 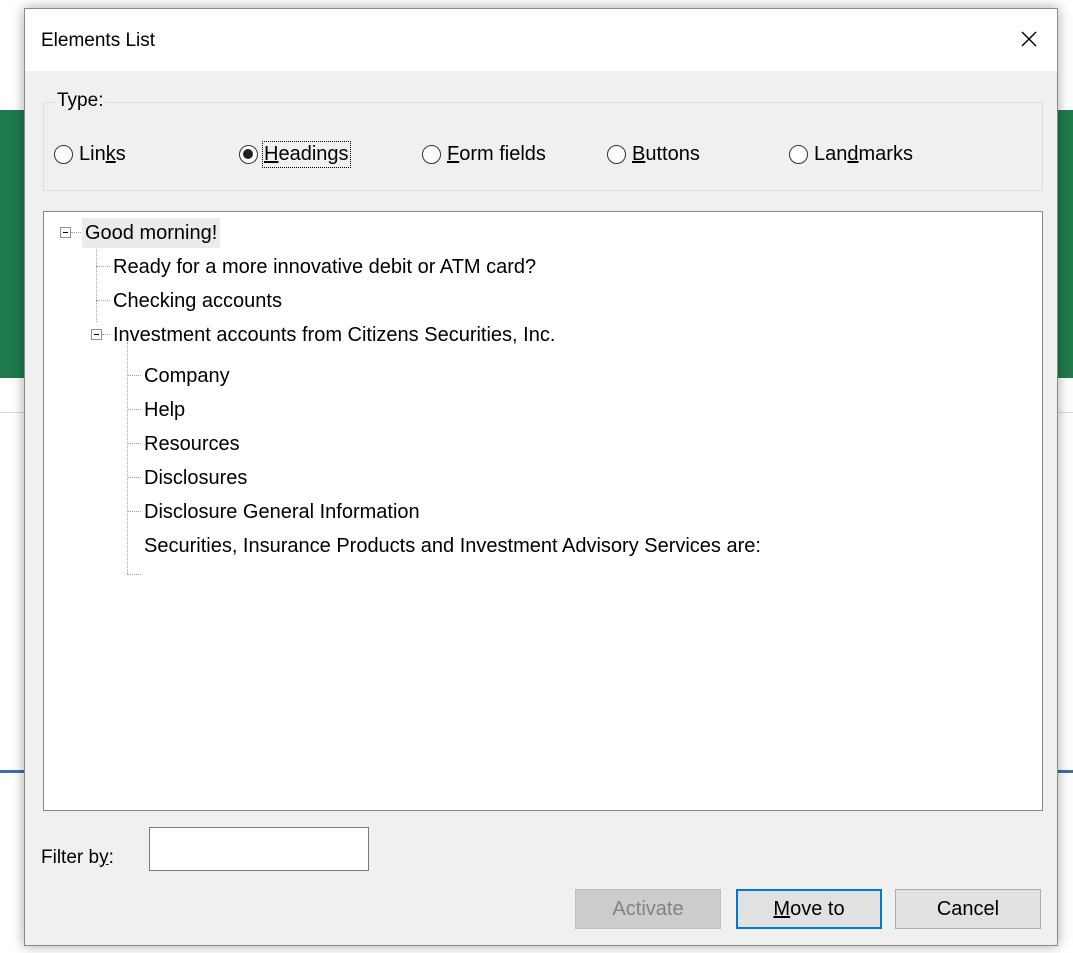 What do you see at coordinates (809, 909) in the screenshot?
I see `move-to-button: Move to` at bounding box center [809, 909].